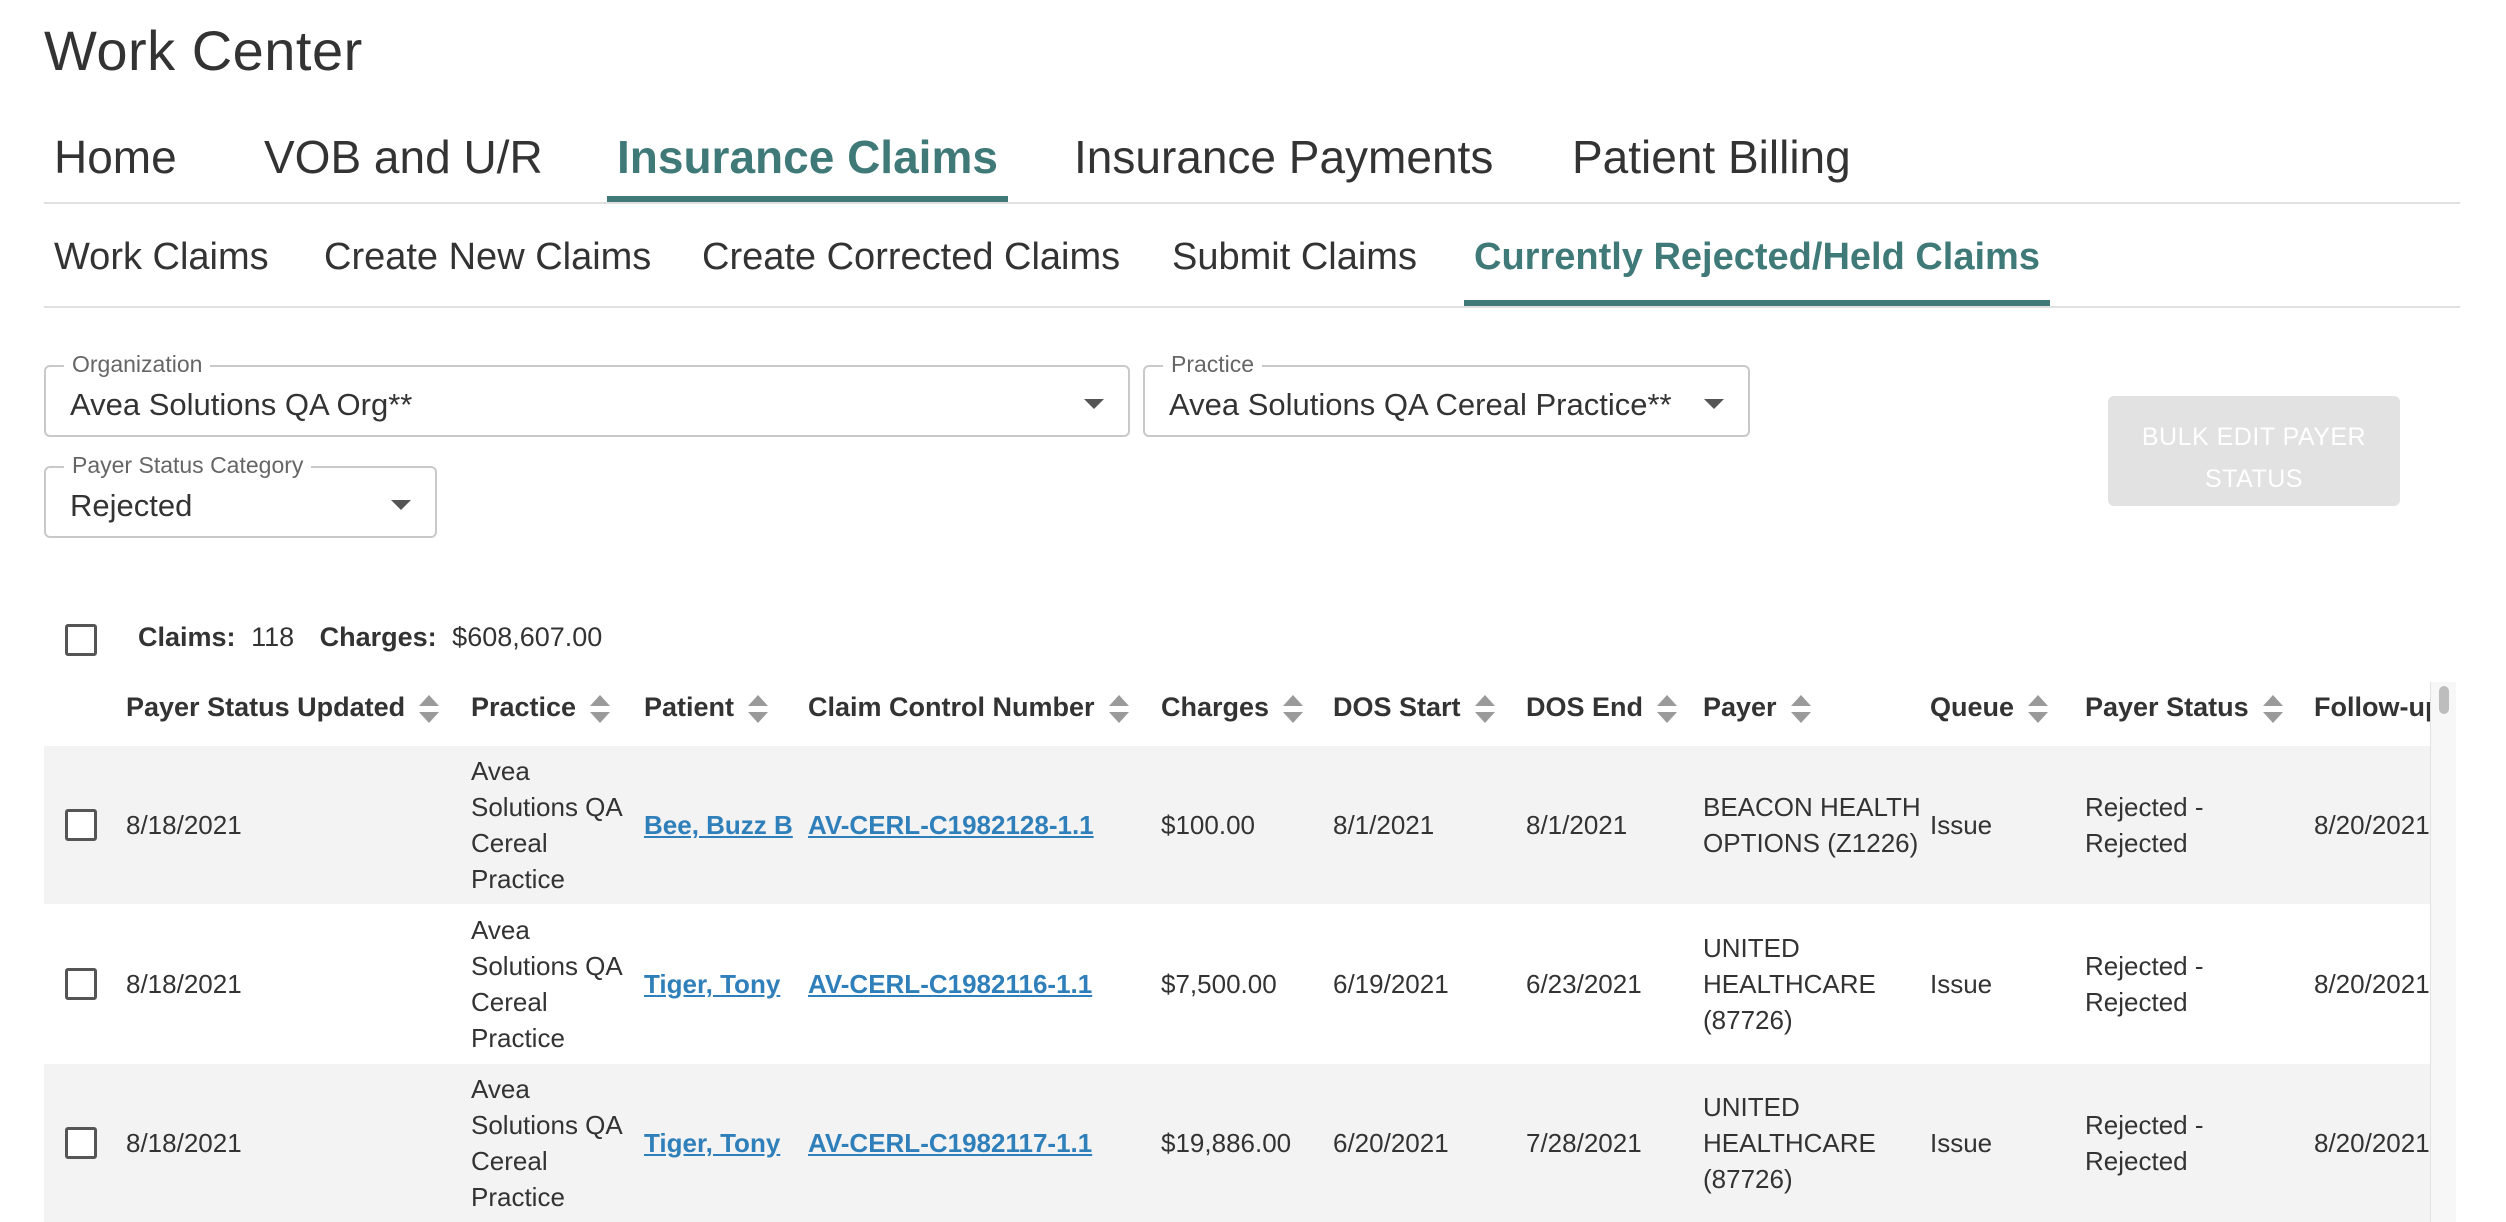 The width and height of the screenshot is (2506, 1222). What do you see at coordinates (2444, 700) in the screenshot?
I see `scrollbar-thumb` at bounding box center [2444, 700].